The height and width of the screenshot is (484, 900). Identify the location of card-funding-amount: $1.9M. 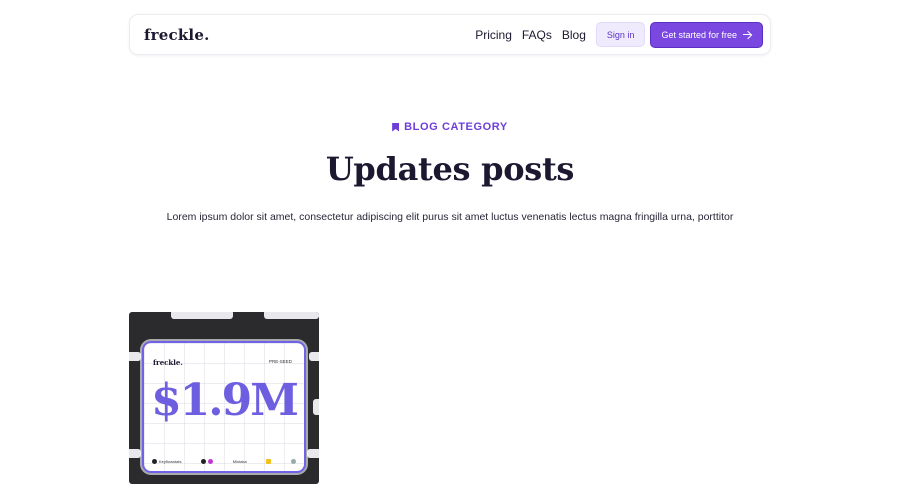
(225, 400).